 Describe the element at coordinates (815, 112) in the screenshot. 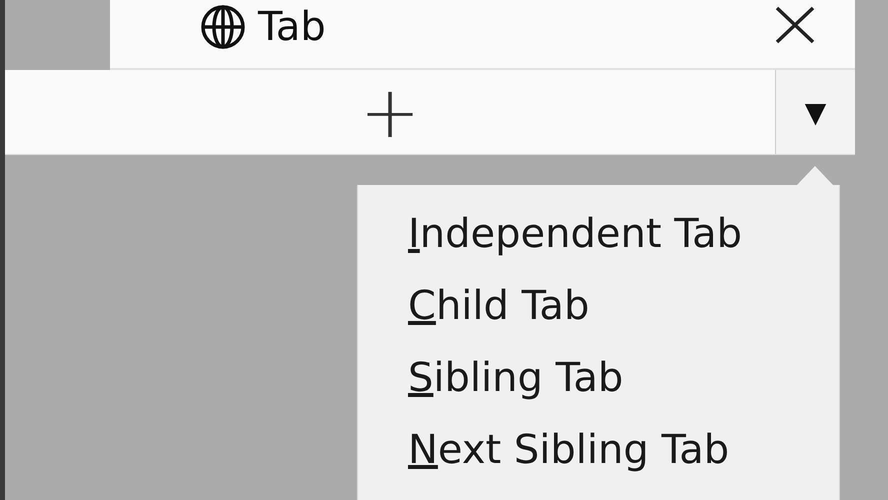

I see `dropdown-button: ▼` at that location.